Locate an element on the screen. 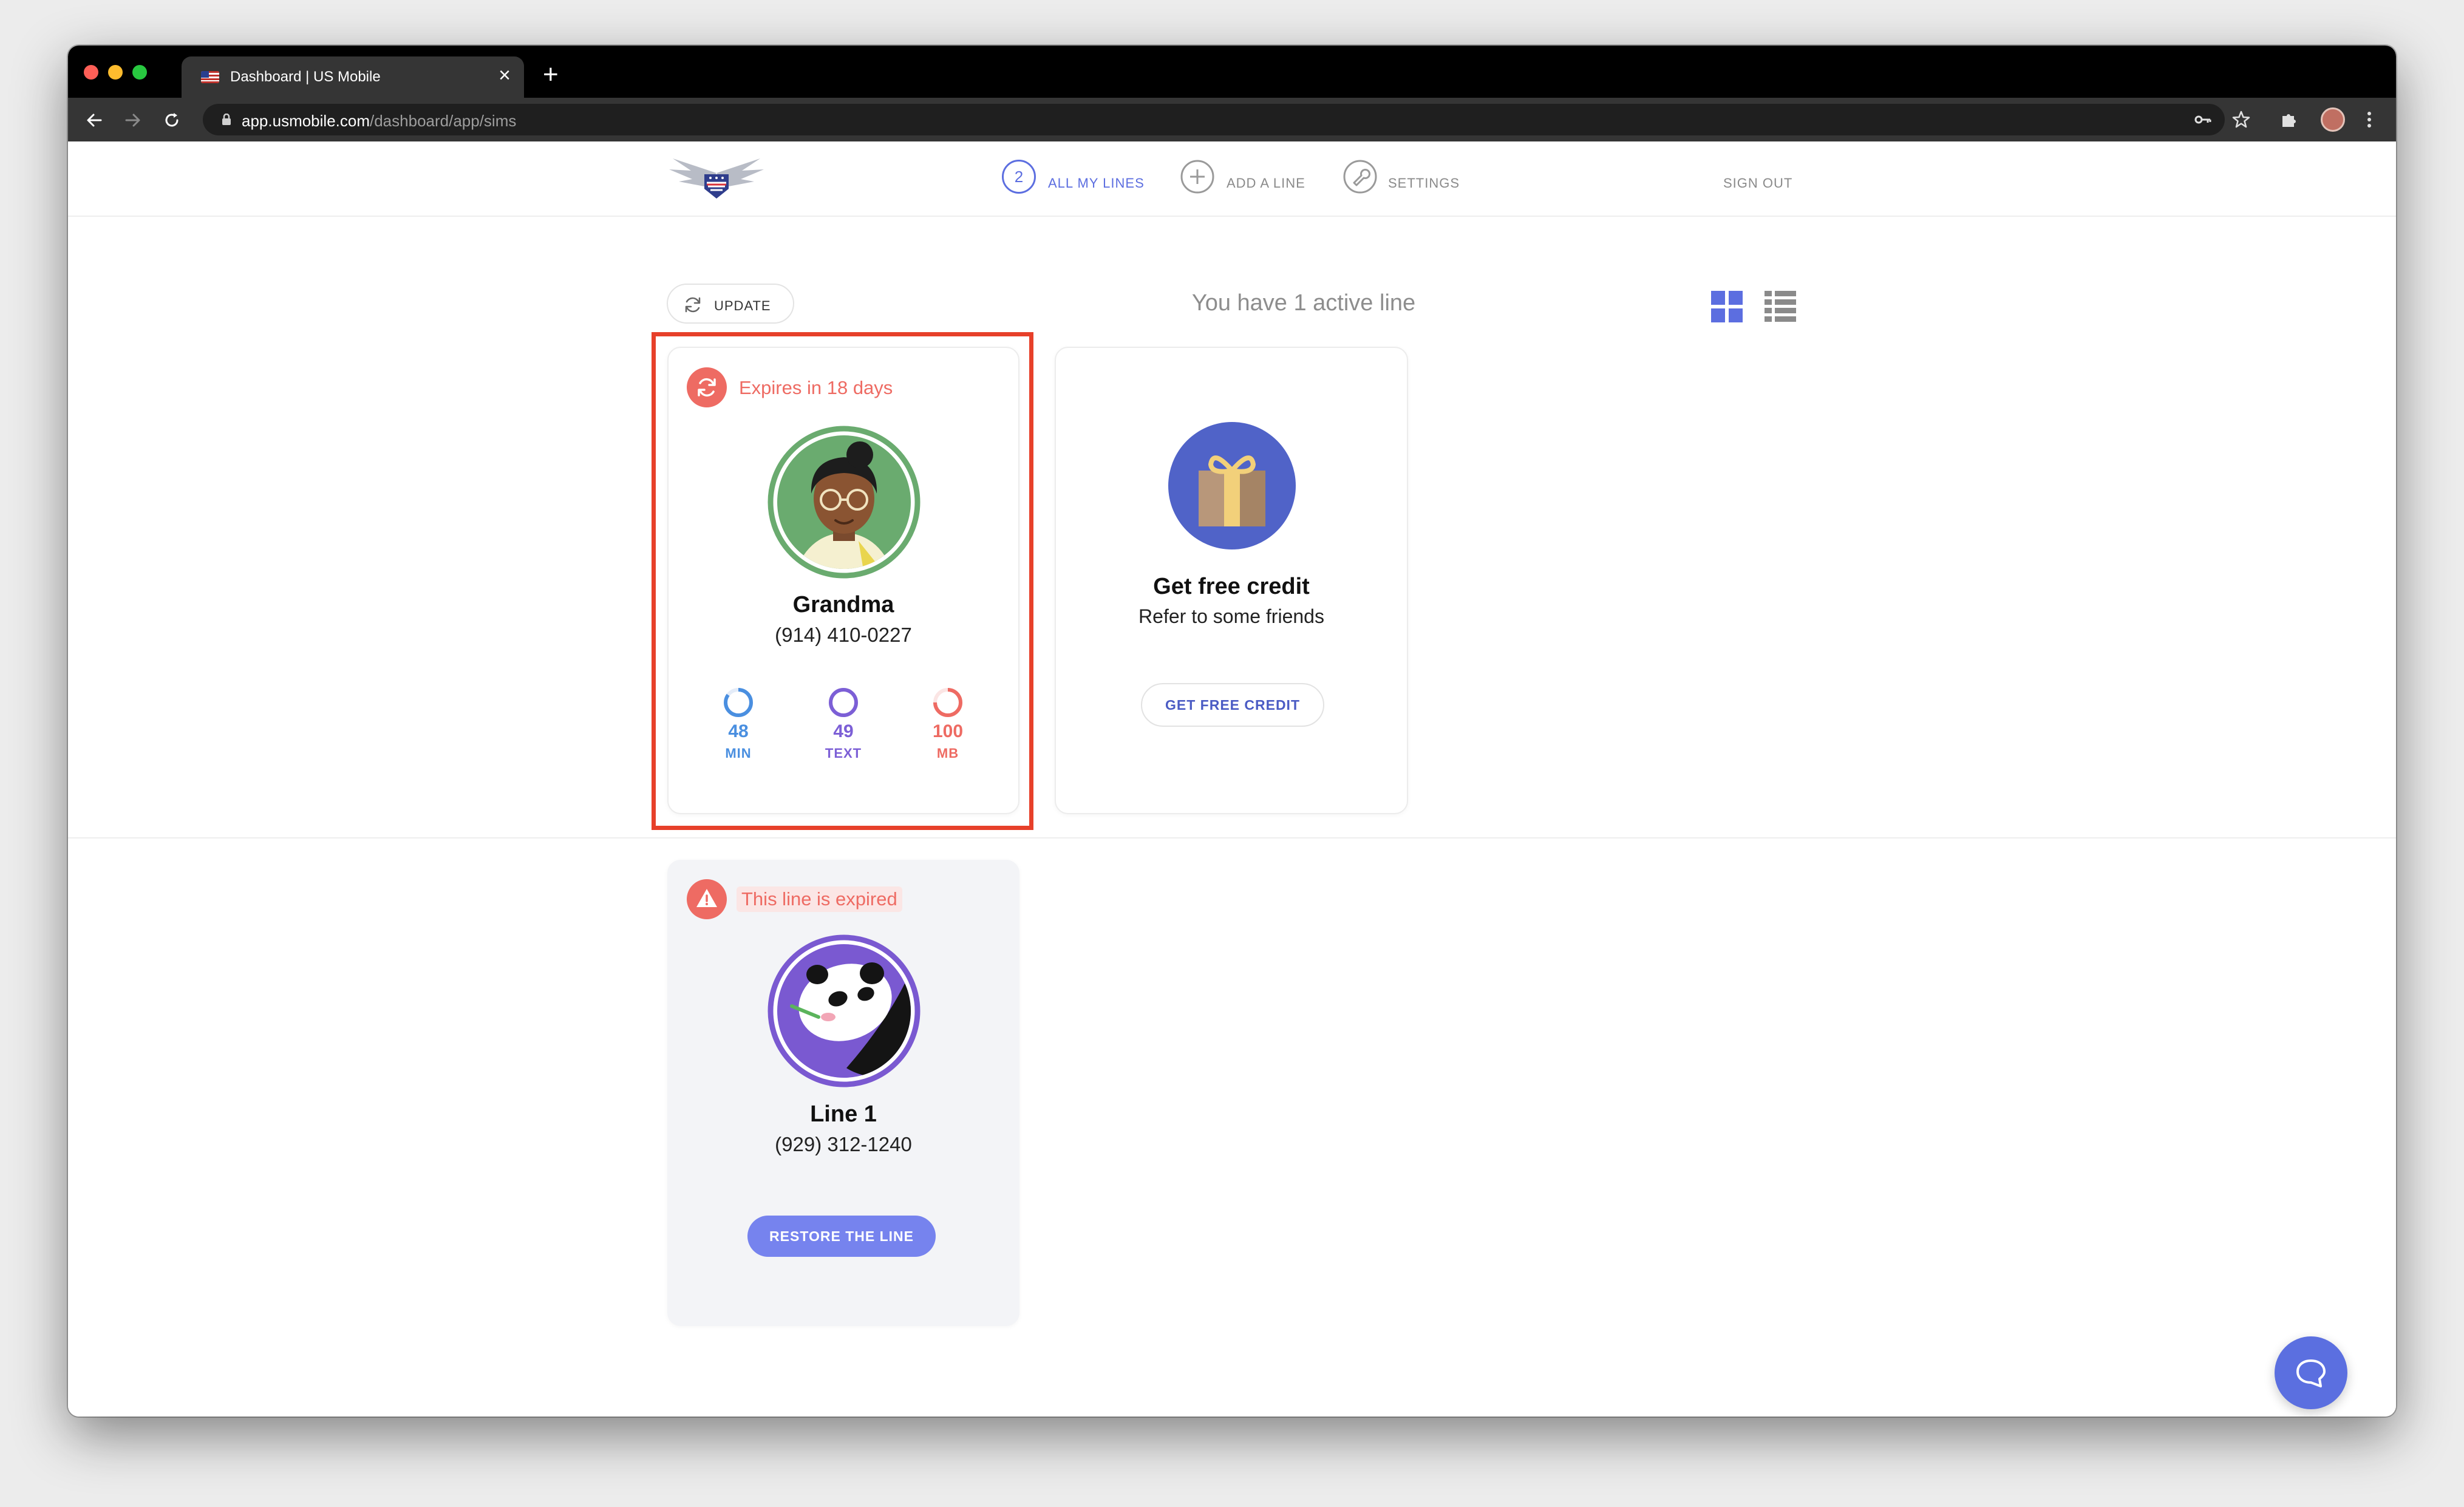 This screenshot has width=2464, height=1507. more-menu-icon is located at coordinates (2369, 119).